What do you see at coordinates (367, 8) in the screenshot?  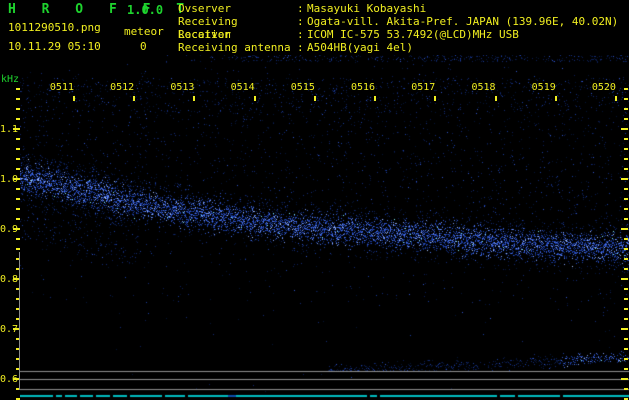 I see `observer-value: Masayuki Kobayashi` at bounding box center [367, 8].